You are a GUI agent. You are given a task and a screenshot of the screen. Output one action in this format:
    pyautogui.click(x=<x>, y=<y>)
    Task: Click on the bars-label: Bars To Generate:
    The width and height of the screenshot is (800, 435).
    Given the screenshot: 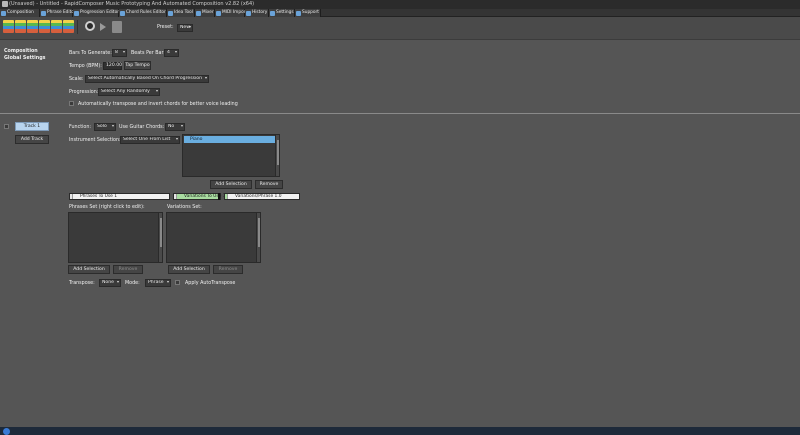 What is the action you would take?
    pyautogui.click(x=90, y=53)
    